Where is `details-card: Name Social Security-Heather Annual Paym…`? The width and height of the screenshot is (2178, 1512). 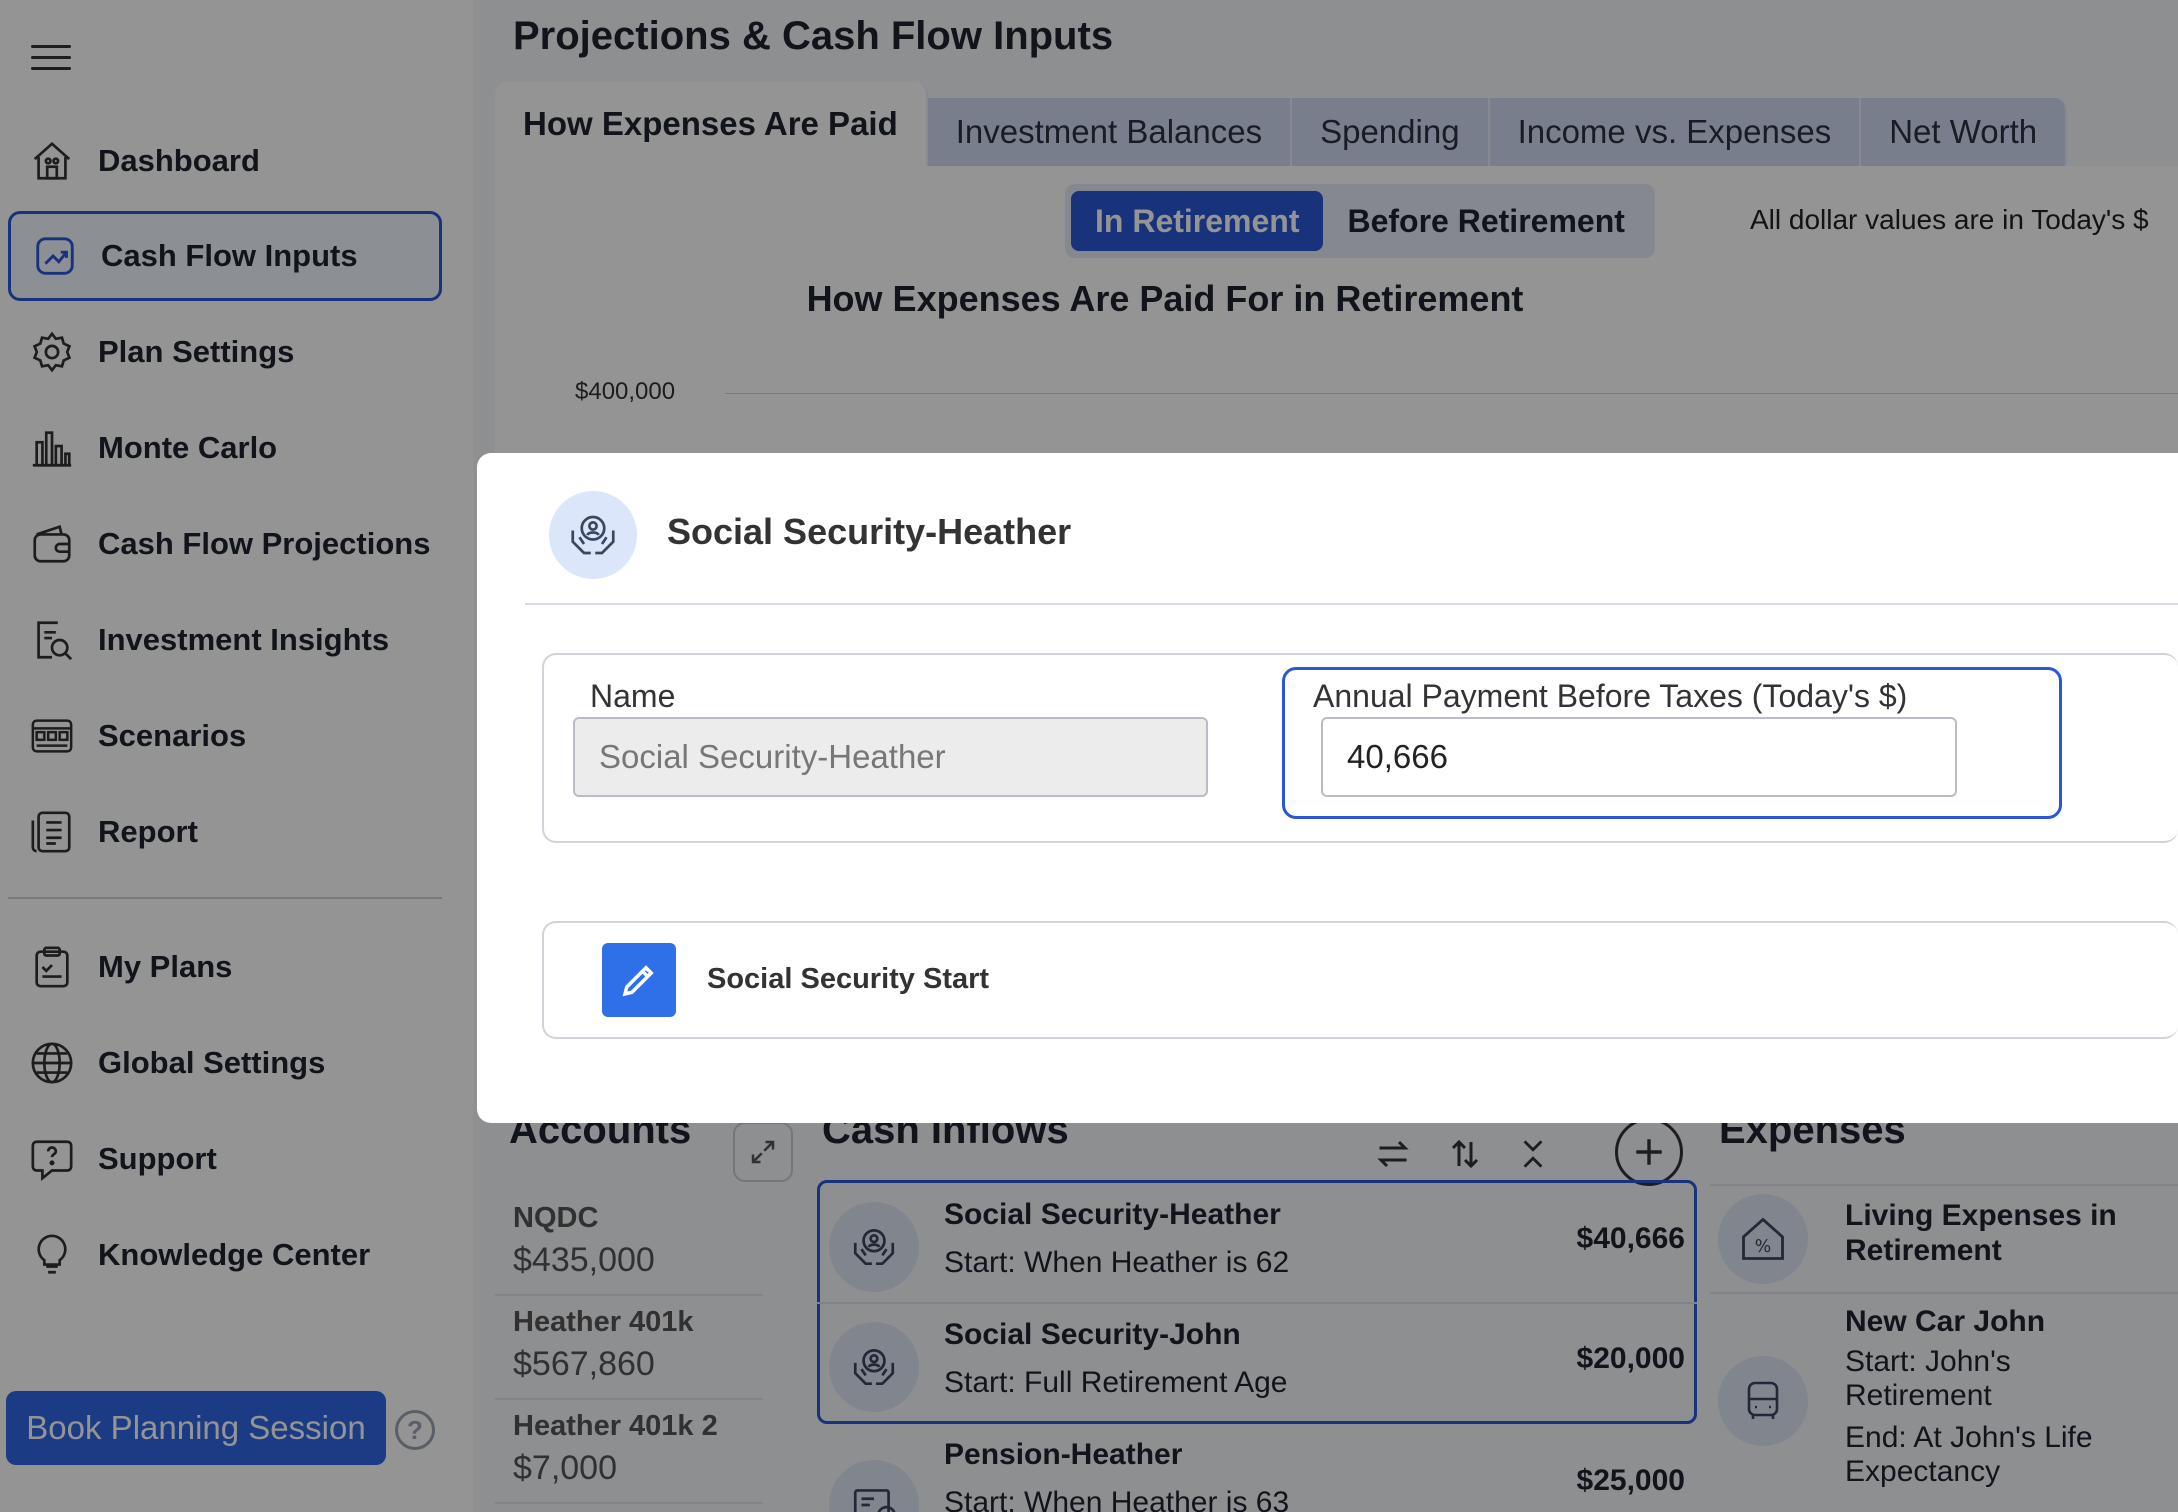 details-card: Name Social Security-Heather Annual Paym… is located at coordinates (1360, 748).